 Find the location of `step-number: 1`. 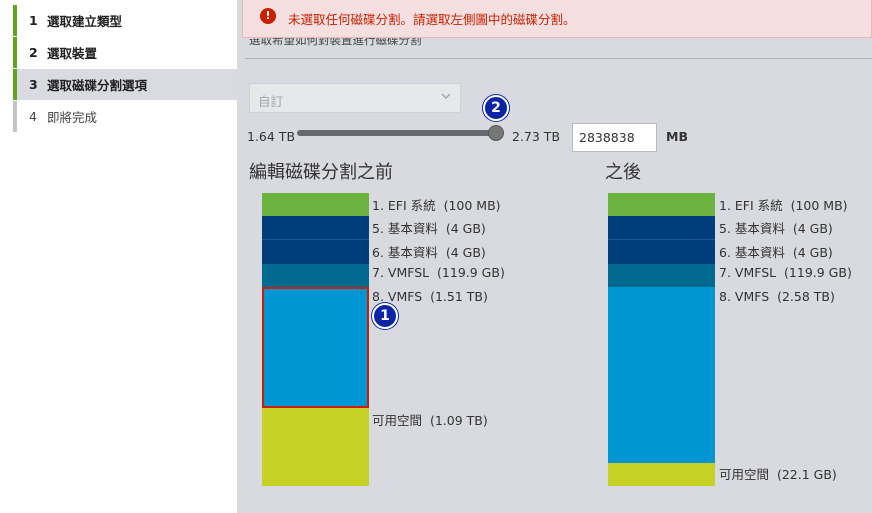

step-number: 1 is located at coordinates (33, 20).